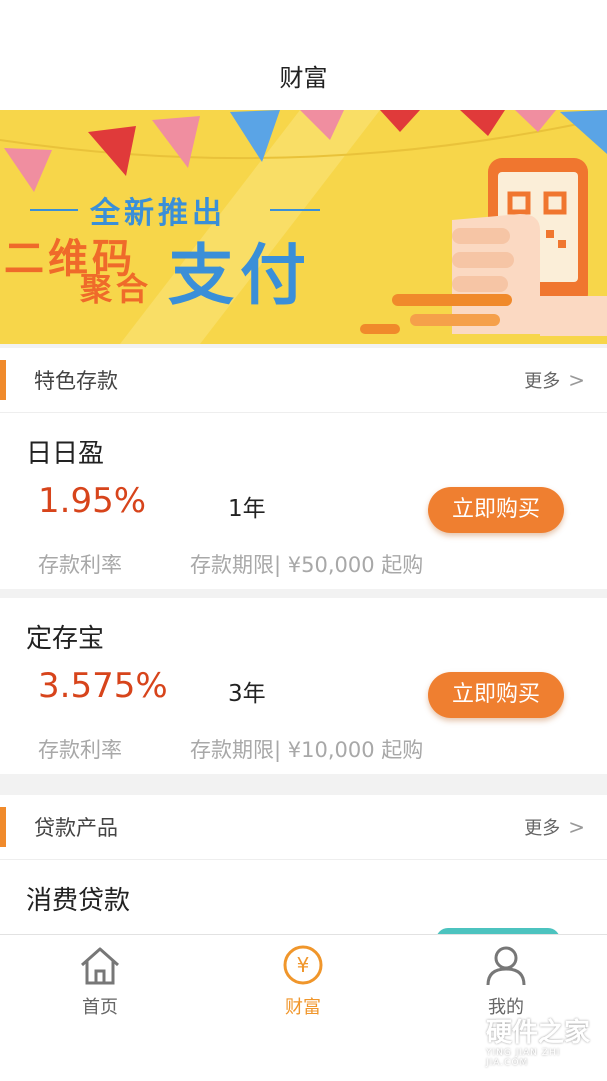 The height and width of the screenshot is (1081, 607). What do you see at coordinates (303, 78) in the screenshot?
I see `page-title: 财富` at bounding box center [303, 78].